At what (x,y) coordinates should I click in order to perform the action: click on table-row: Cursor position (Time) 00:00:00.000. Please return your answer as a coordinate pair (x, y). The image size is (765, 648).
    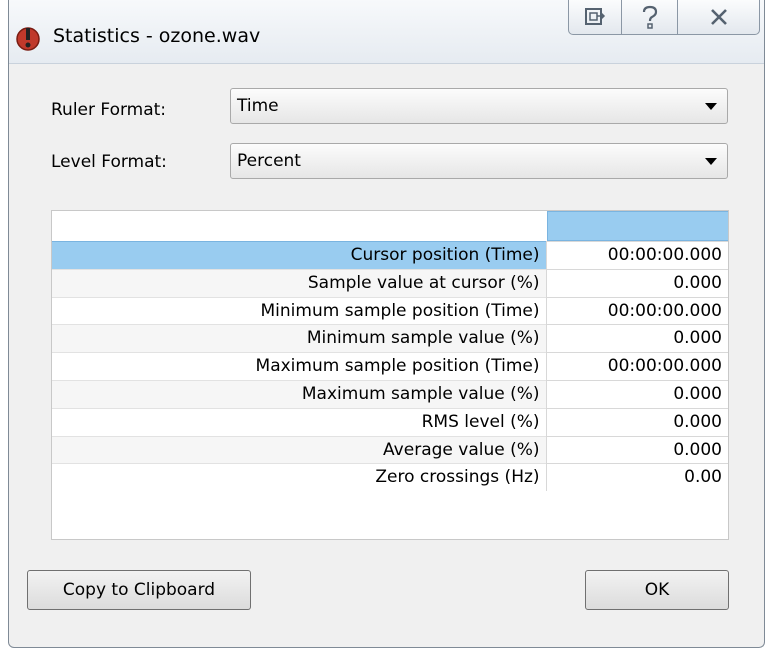
    Looking at the image, I should click on (390, 255).